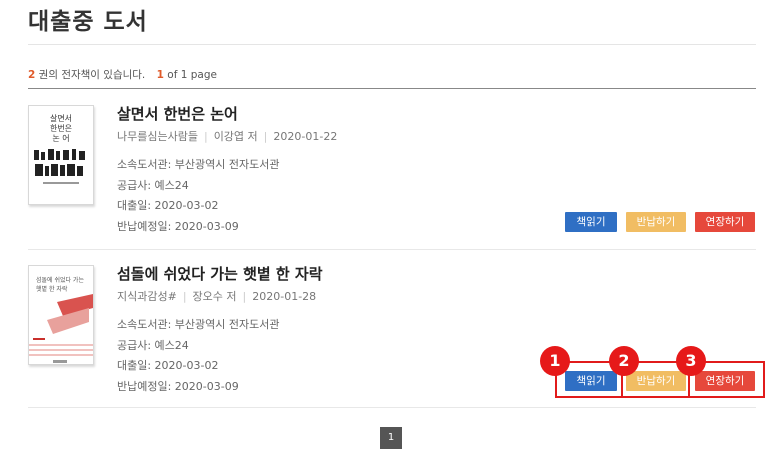 The width and height of the screenshot is (776, 456). I want to click on book-meta: 지식과감성# | 장오수 저 | 2020-01-28, so click(216, 296).